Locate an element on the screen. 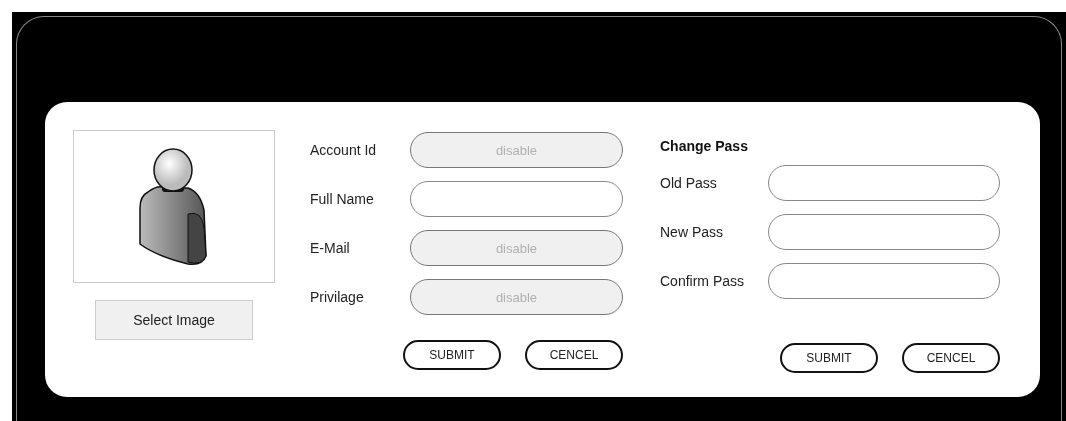 The image size is (1066, 421). field-label: Full Name is located at coordinates (342, 199).